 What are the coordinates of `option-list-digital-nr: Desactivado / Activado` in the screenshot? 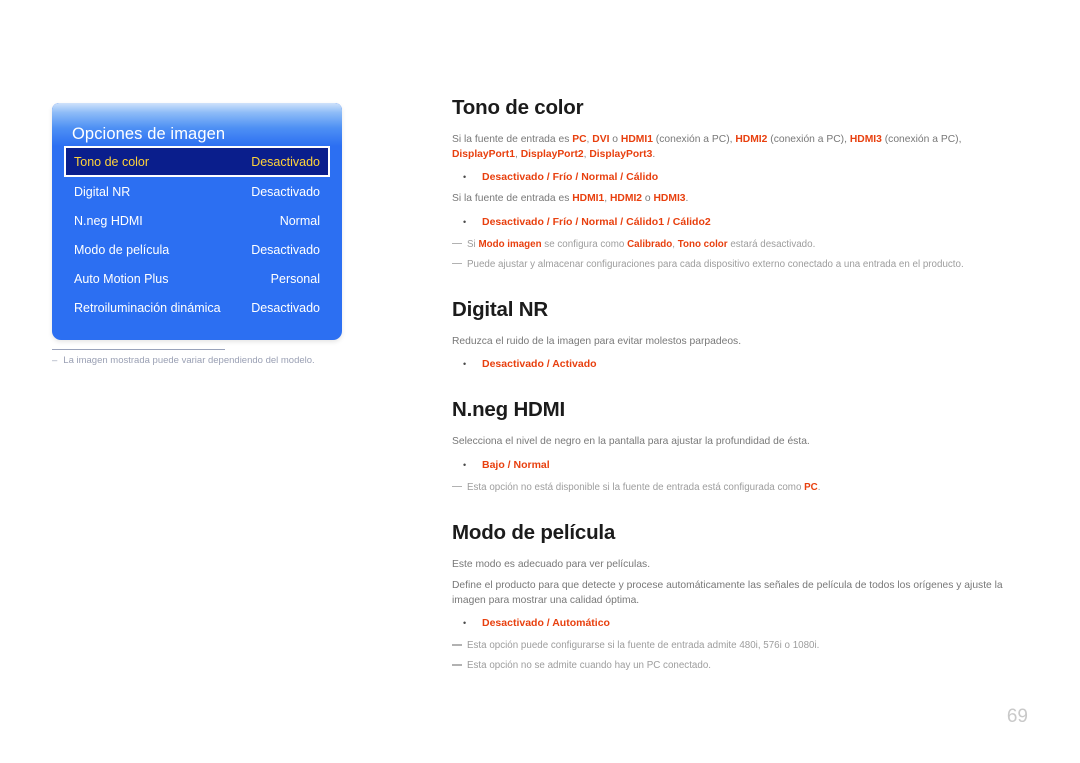 It's located at (732, 364).